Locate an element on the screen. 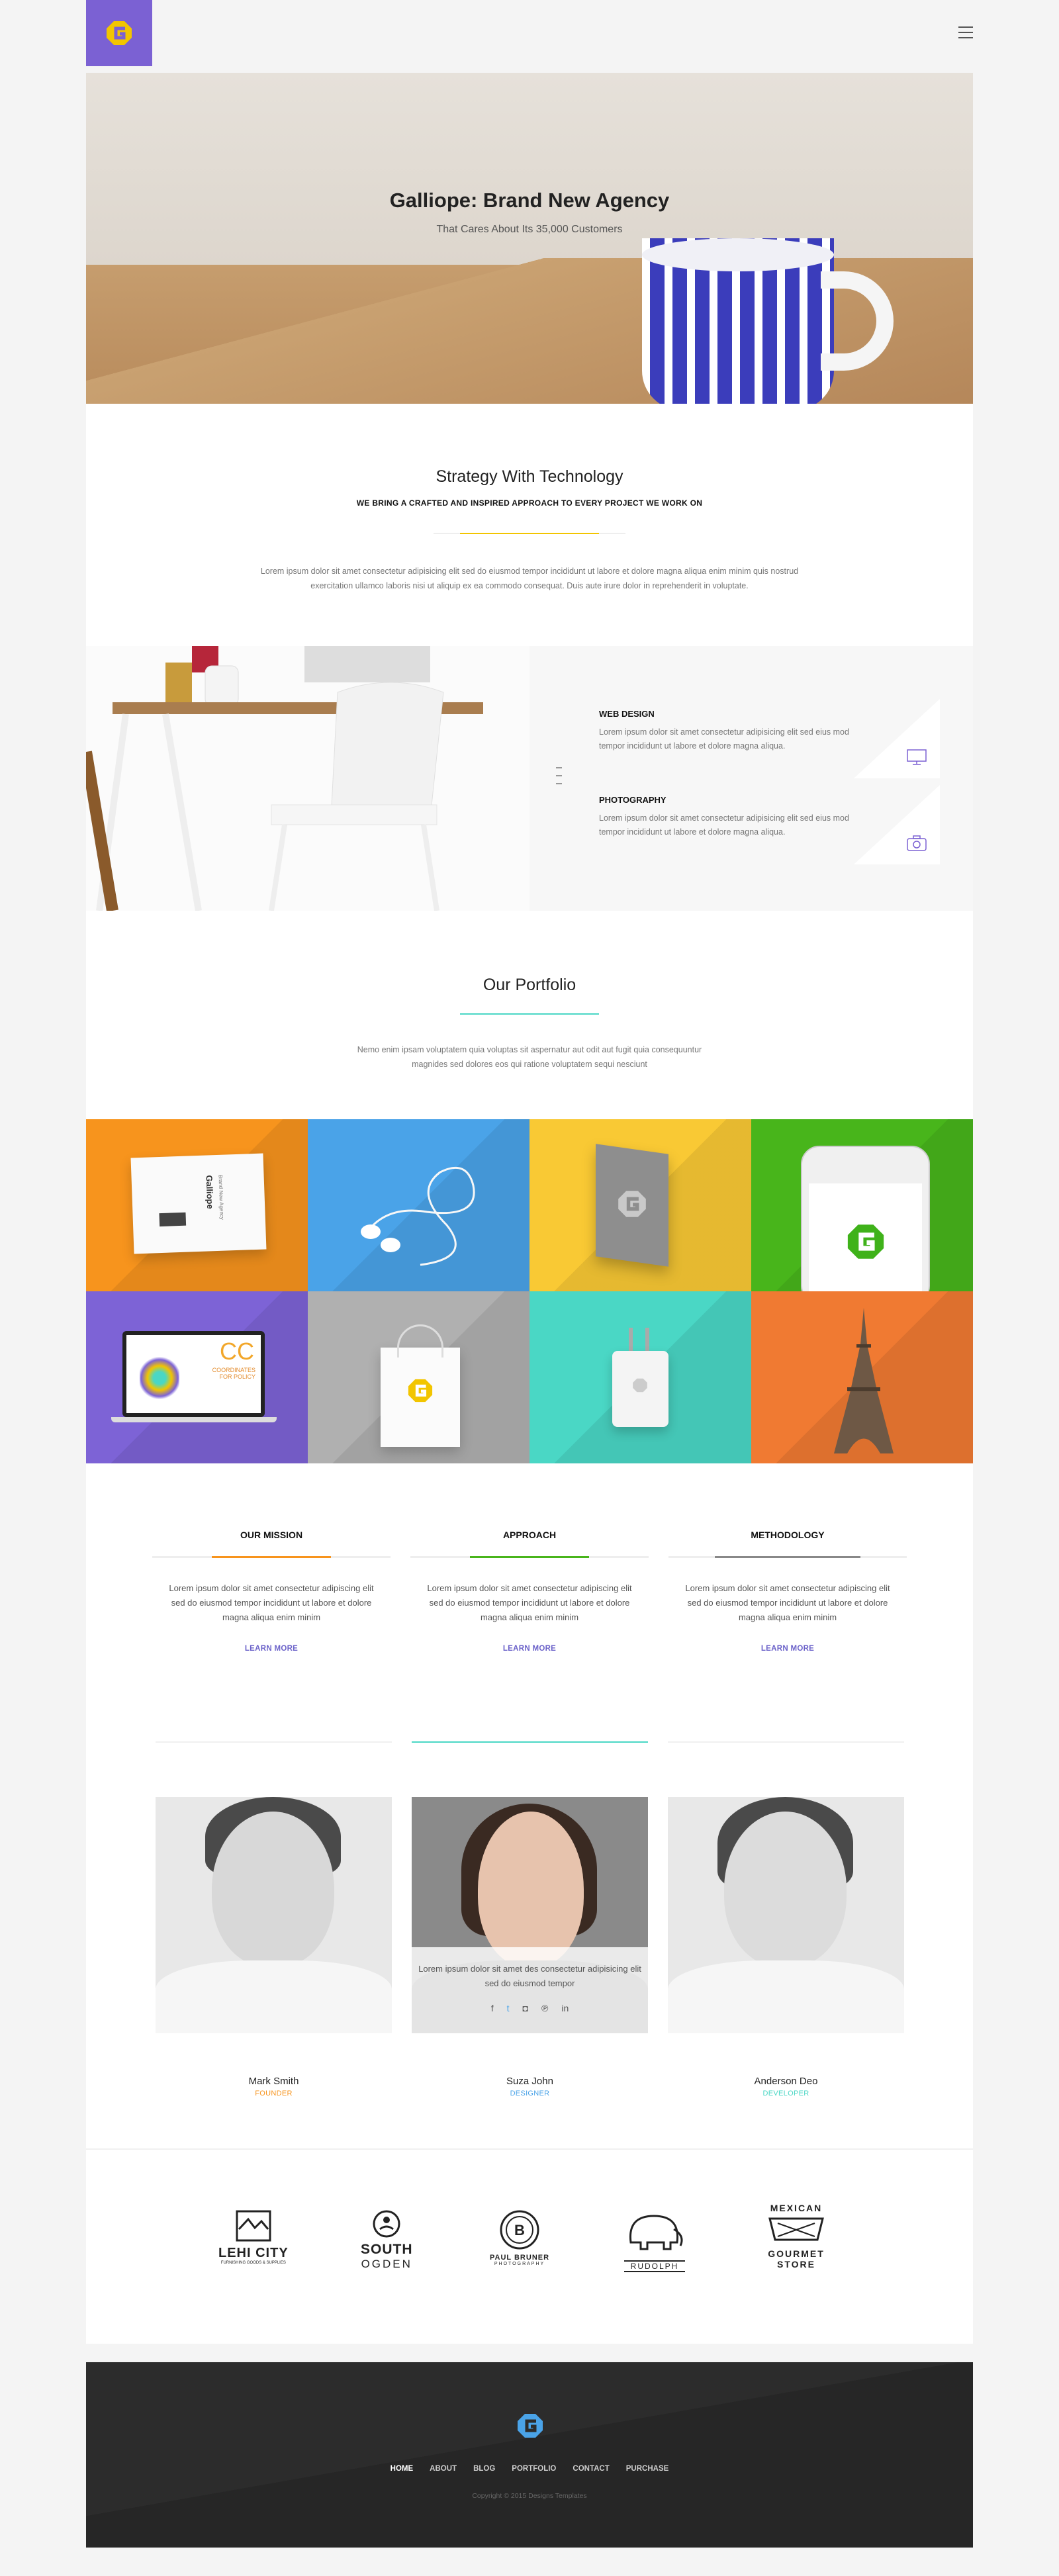  desk-image is located at coordinates (308, 779).